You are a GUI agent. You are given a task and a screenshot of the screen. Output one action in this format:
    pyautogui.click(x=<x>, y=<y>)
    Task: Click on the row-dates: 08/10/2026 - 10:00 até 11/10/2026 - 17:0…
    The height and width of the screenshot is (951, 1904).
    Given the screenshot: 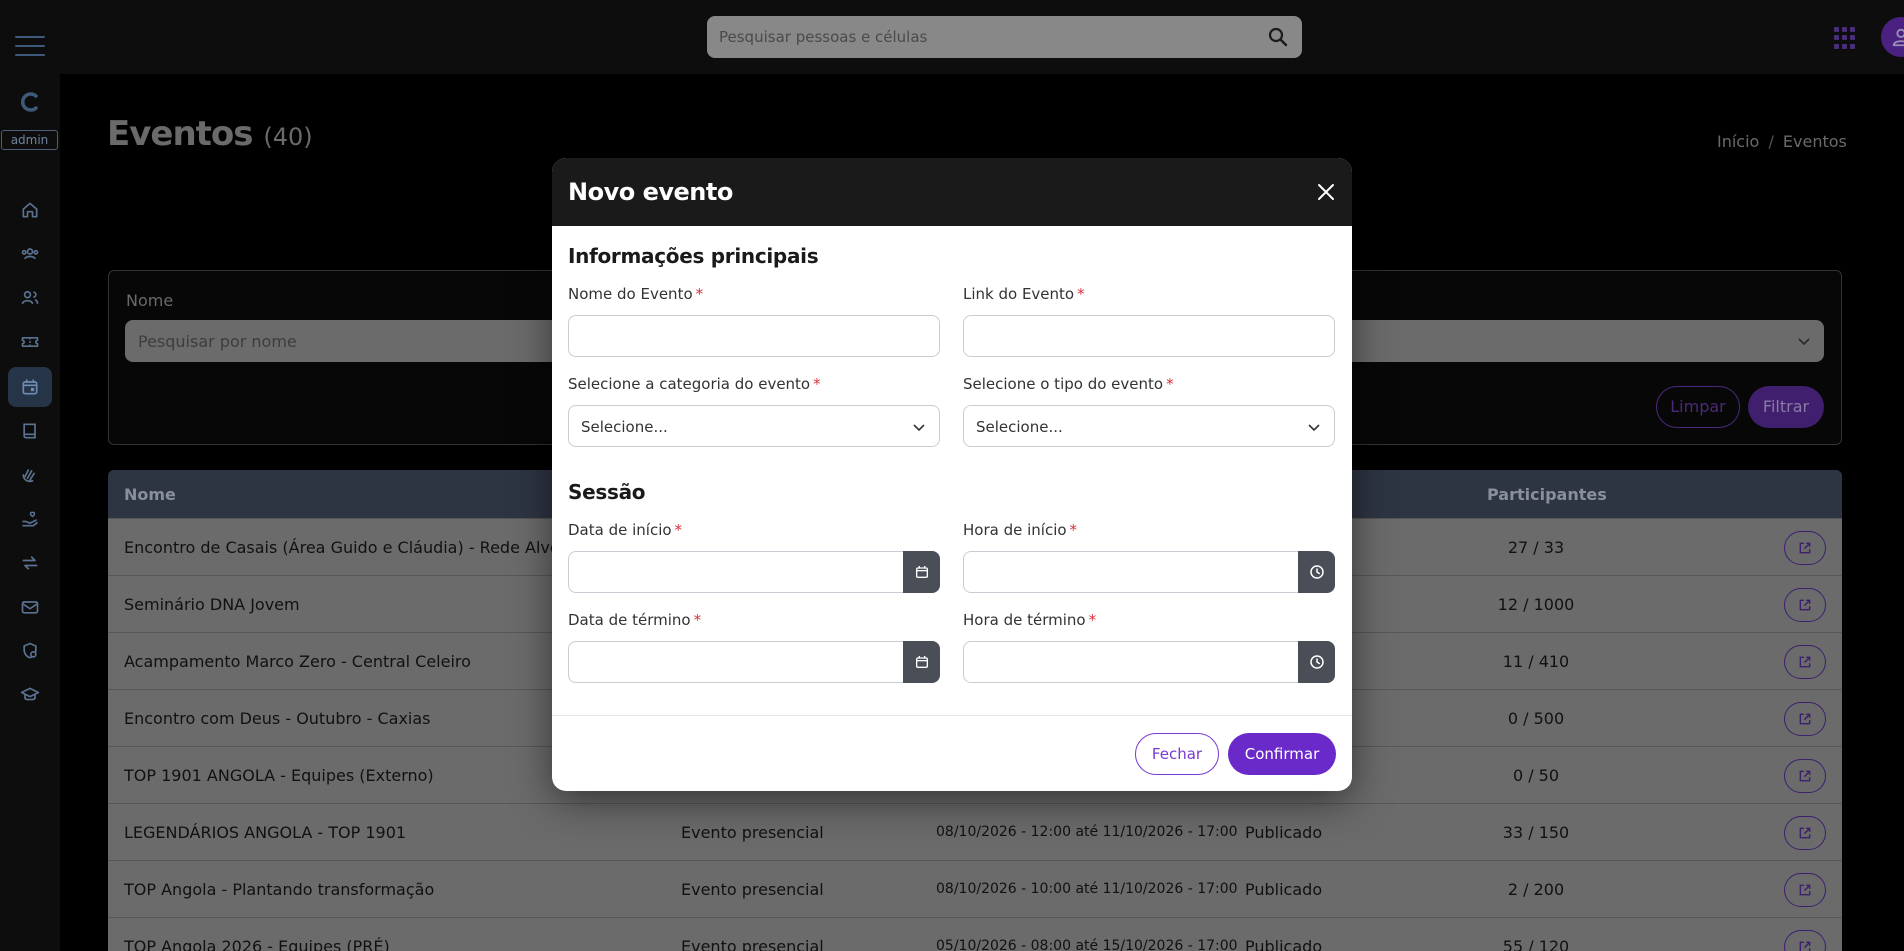 What is the action you would take?
    pyautogui.click(x=1087, y=889)
    